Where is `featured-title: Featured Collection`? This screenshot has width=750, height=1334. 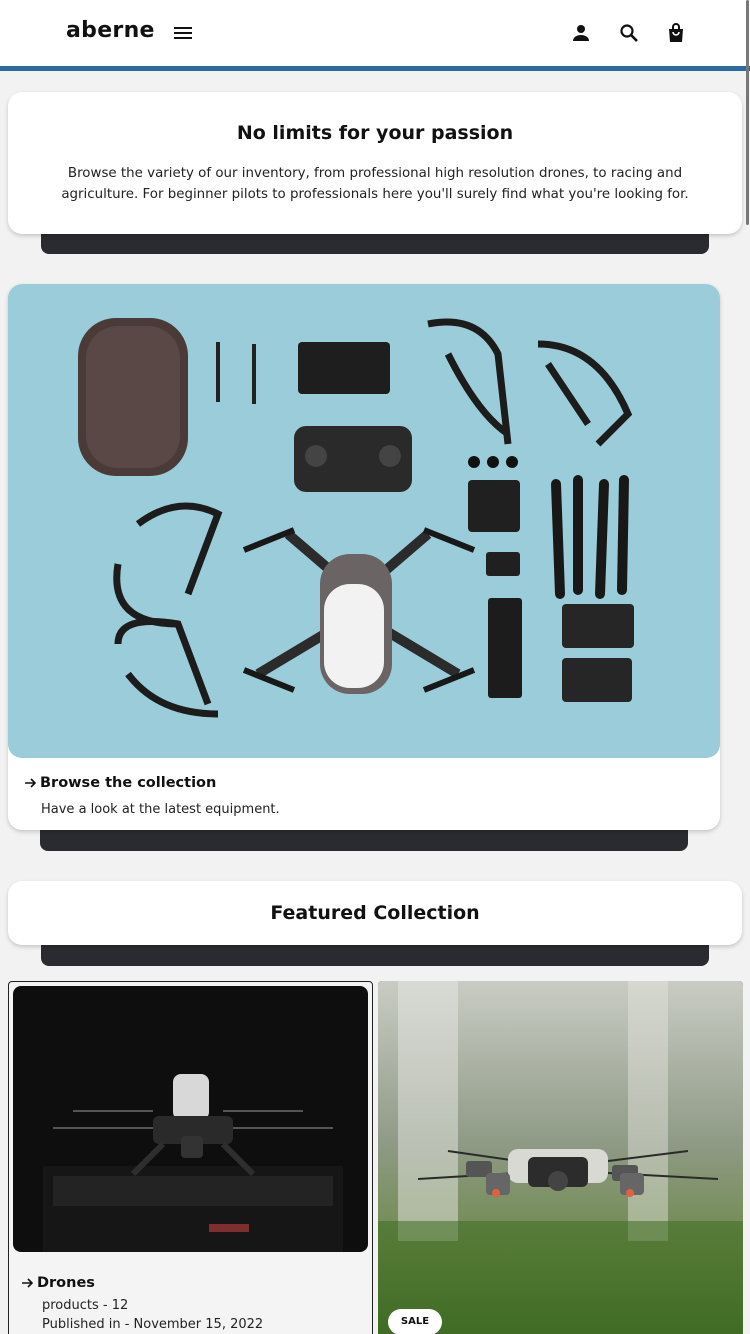 featured-title: Featured Collection is located at coordinates (375, 913).